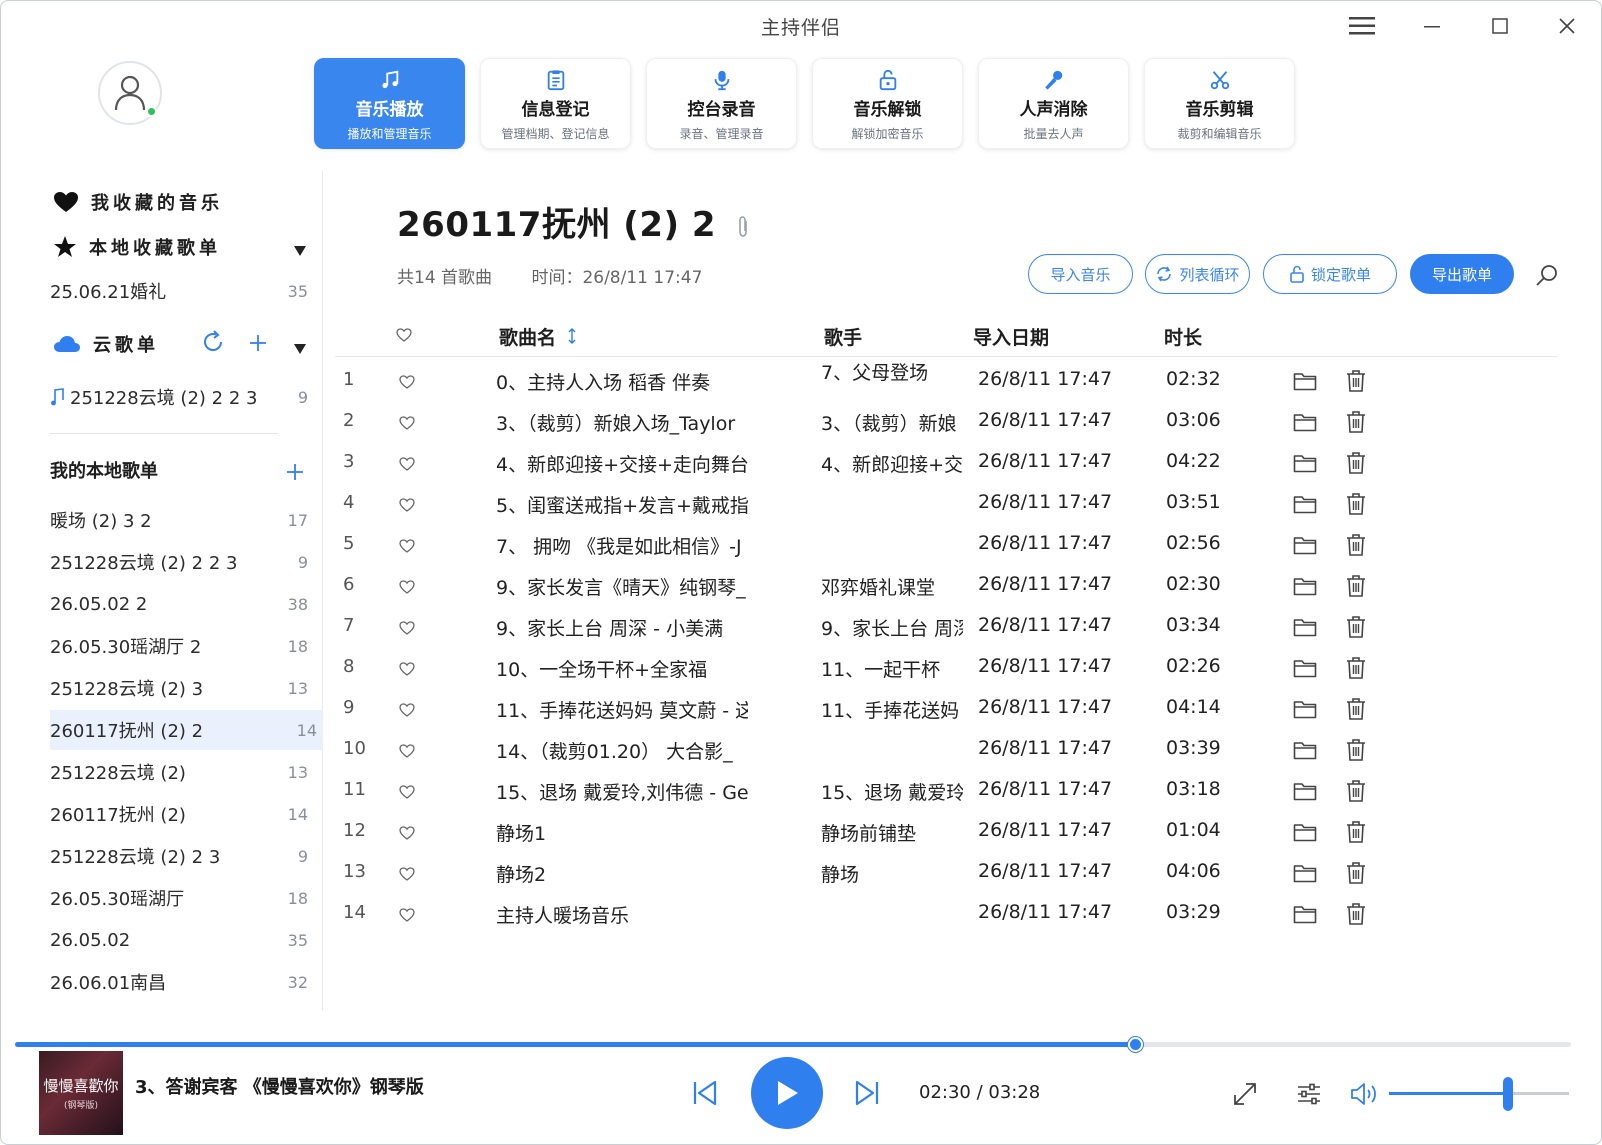  Describe the element at coordinates (946, 873) in the screenshot. I see `table-row: 13 静场2 静场 26/8/11 17:47 04:06` at that location.